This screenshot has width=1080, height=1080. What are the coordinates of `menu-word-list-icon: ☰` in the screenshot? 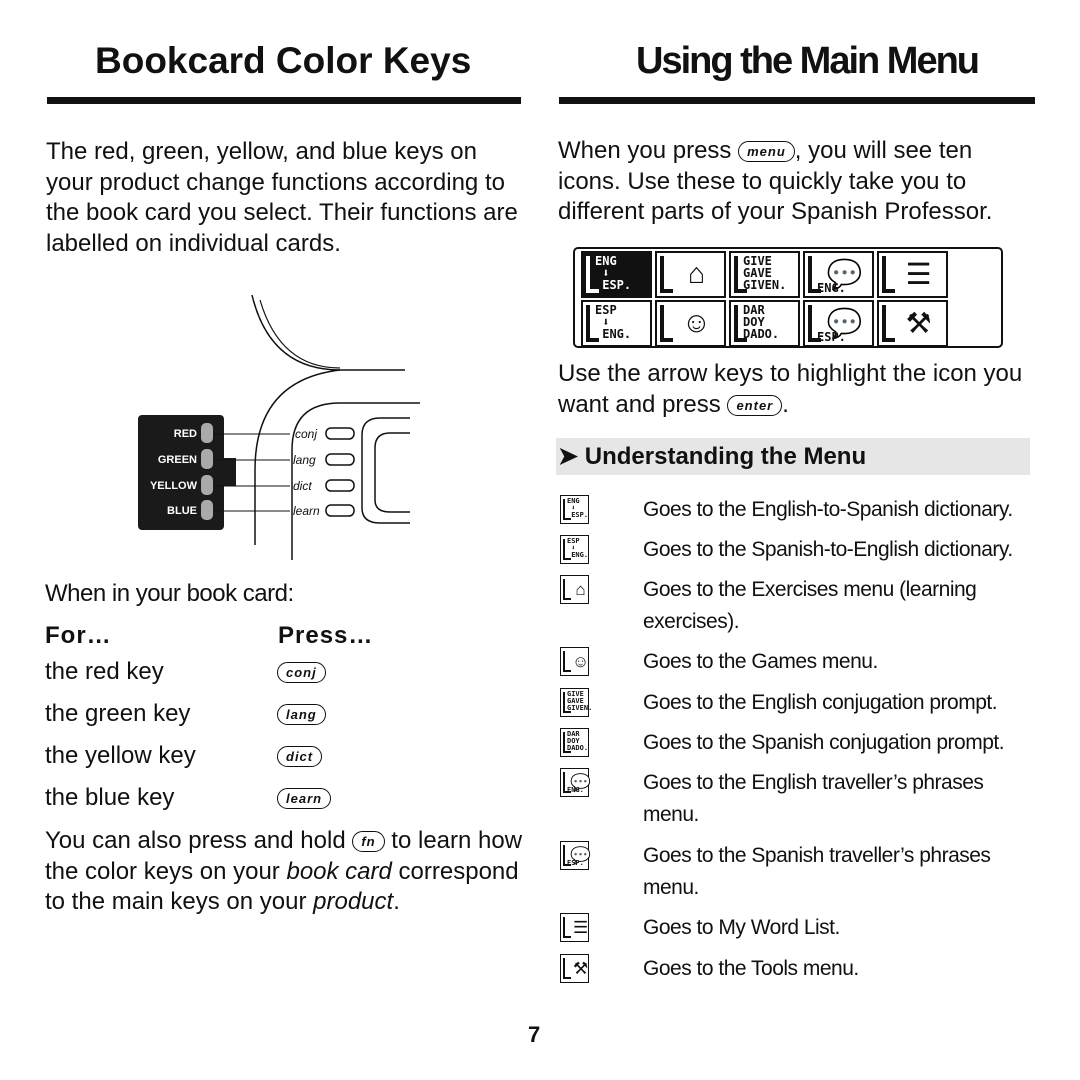 It's located at (912, 274).